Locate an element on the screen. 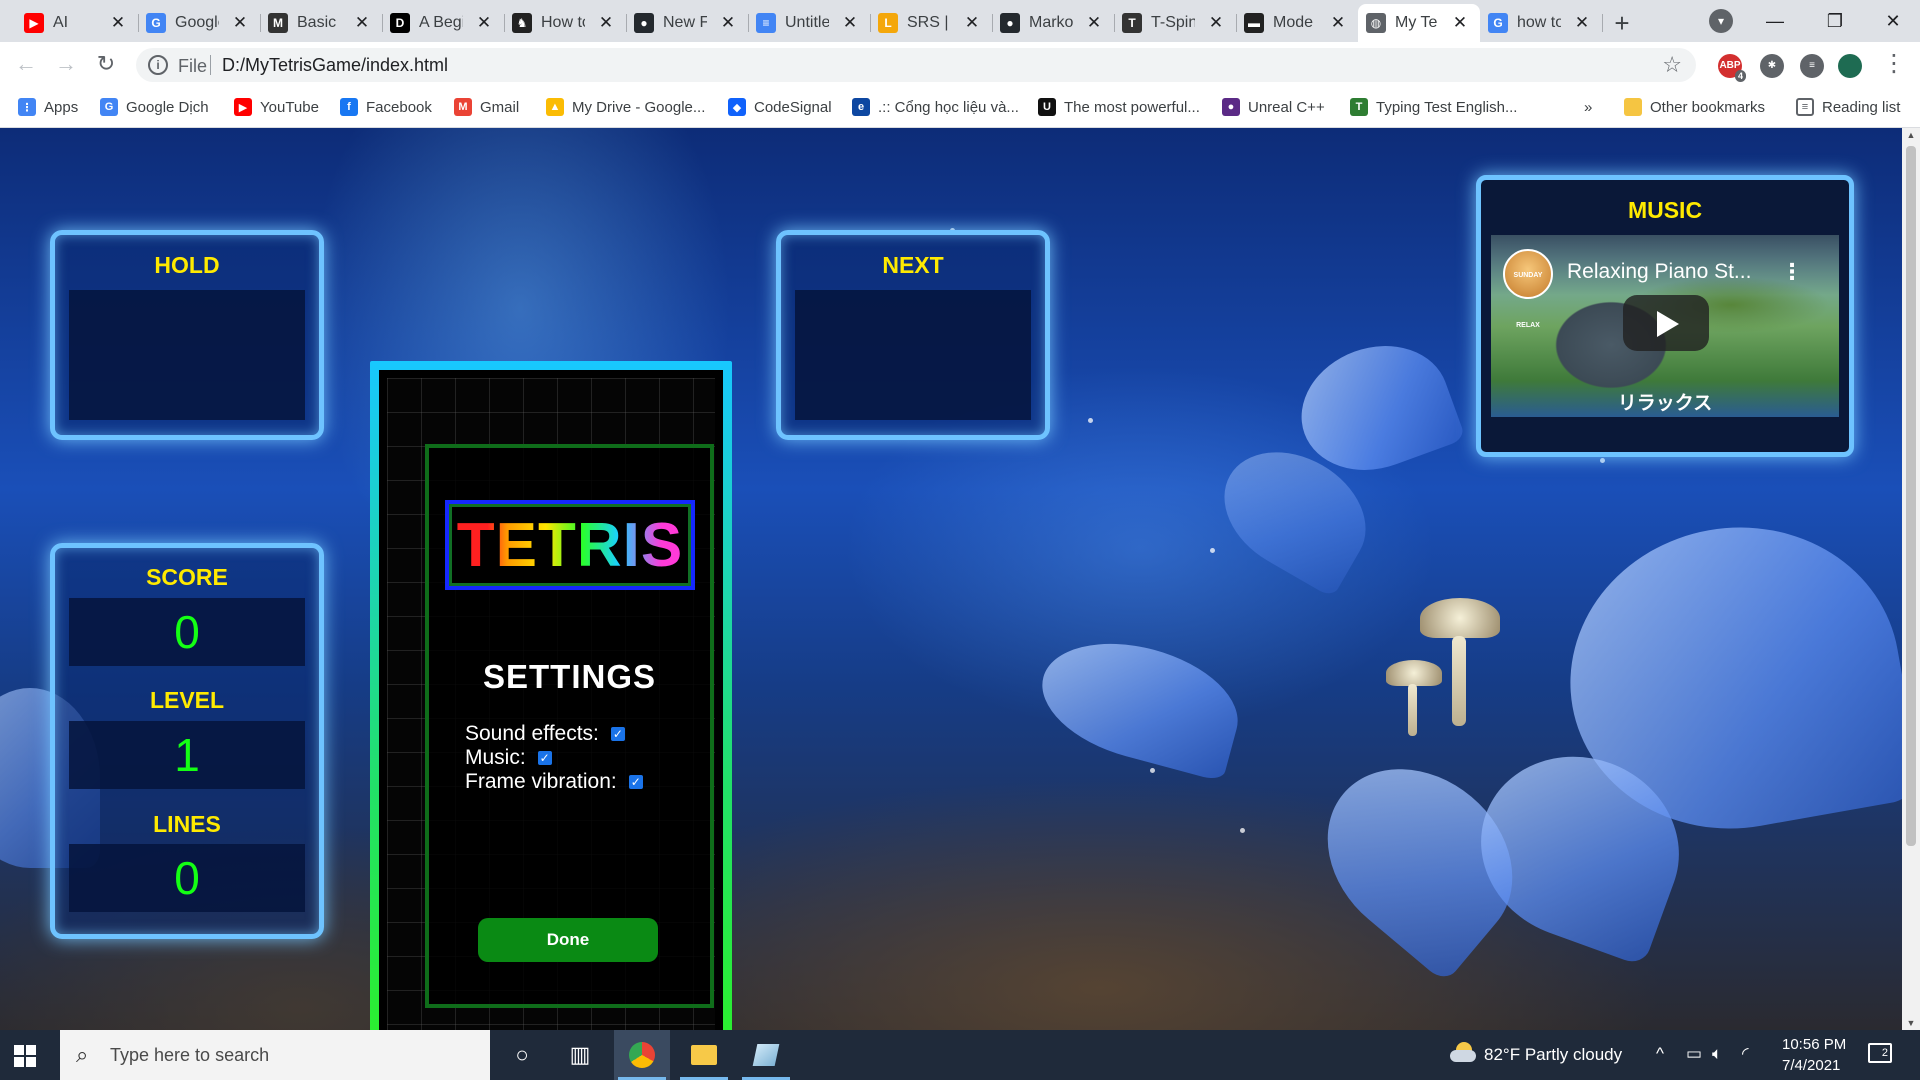  notification-center-icon: 2 is located at coordinates (1880, 1053).